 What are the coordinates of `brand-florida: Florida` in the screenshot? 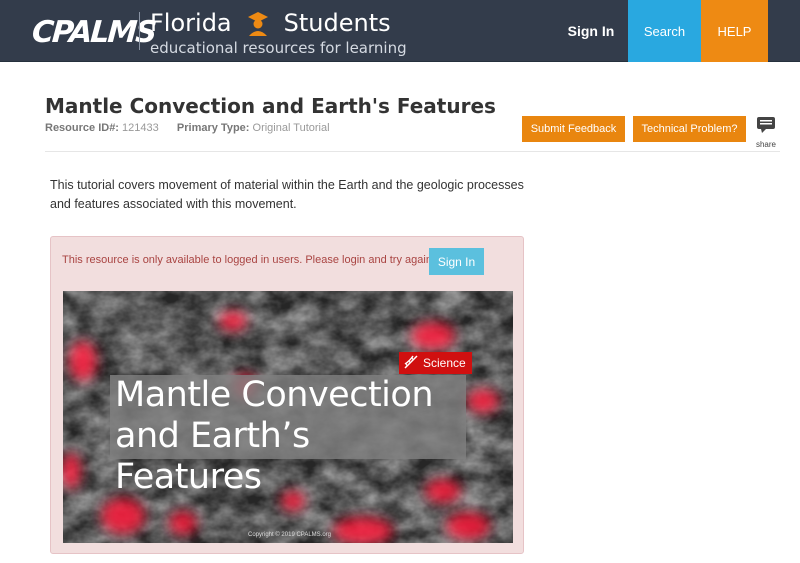 It's located at (191, 23).